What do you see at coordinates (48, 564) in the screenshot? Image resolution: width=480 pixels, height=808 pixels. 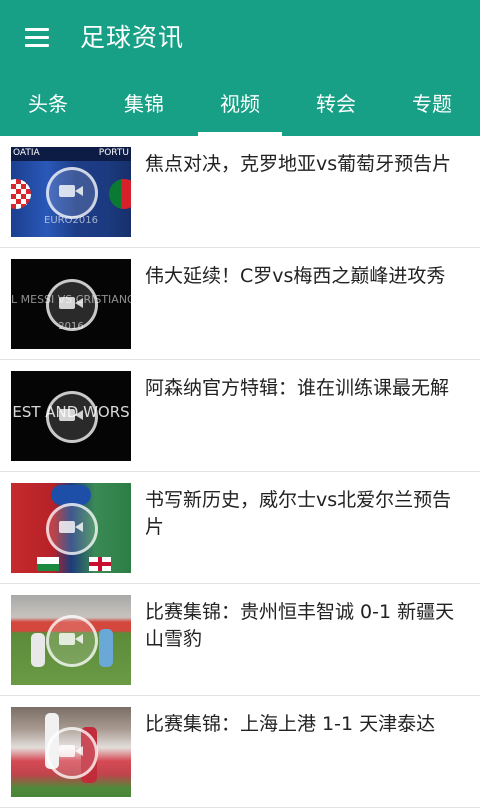 I see `wales-flag-icon` at bounding box center [48, 564].